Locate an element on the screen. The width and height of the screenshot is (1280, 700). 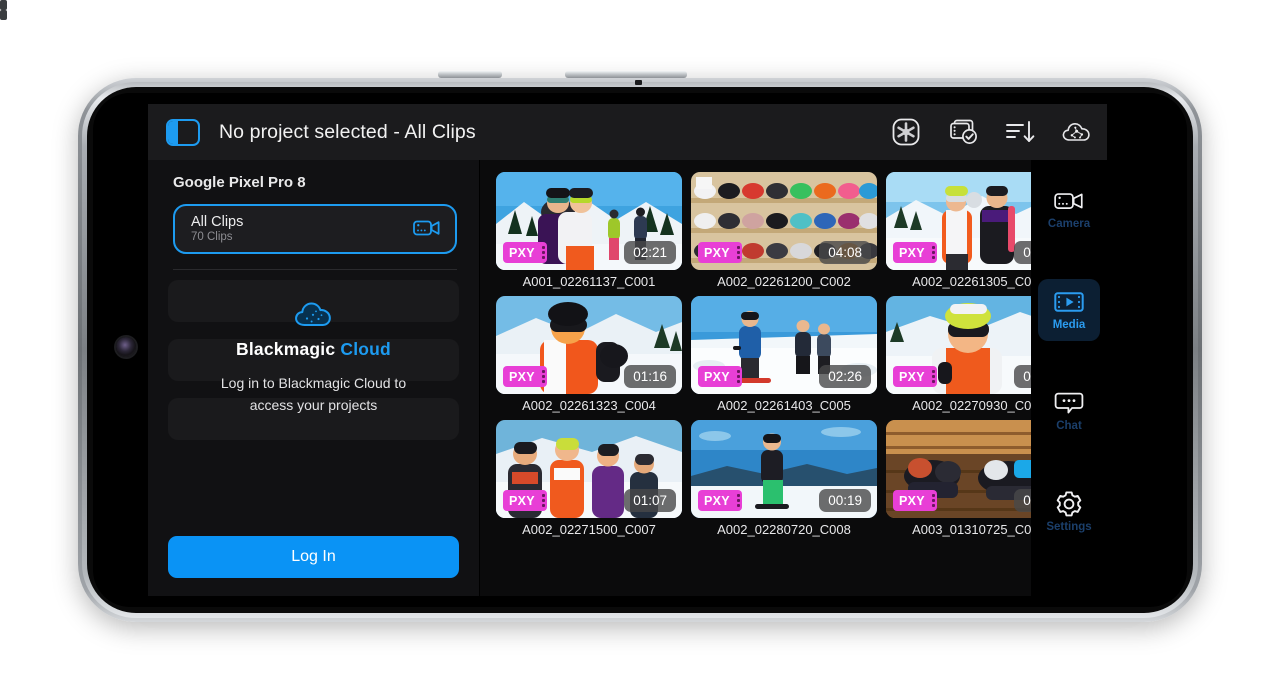
sort-descending-icon is located at coordinates (1020, 132).